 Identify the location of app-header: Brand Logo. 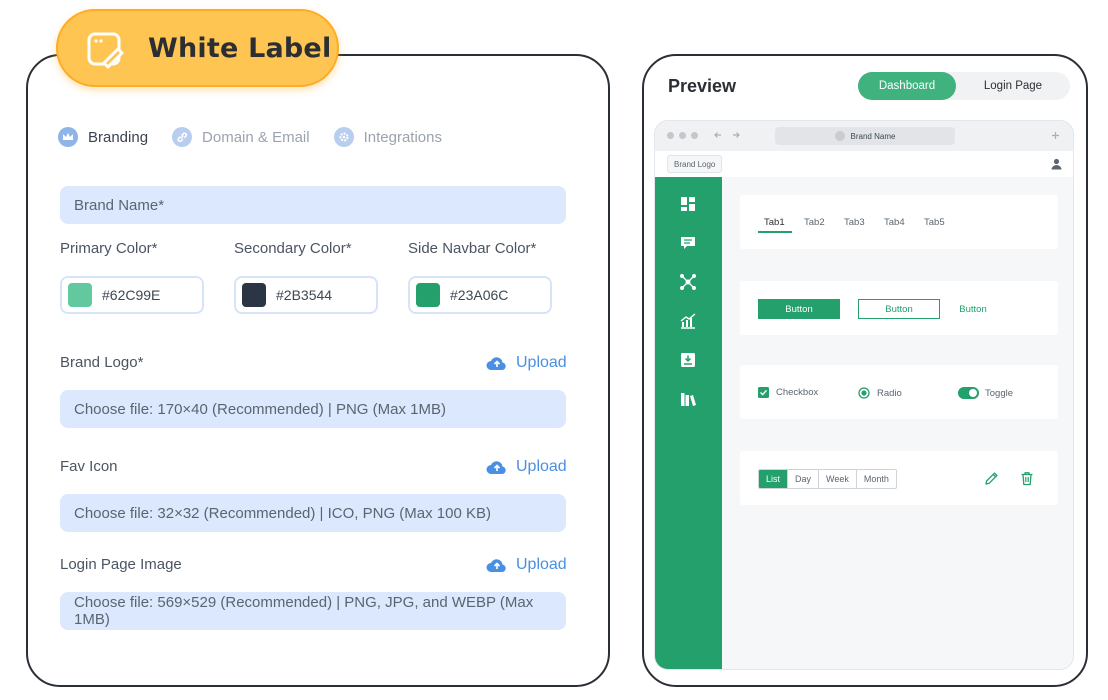
(864, 164).